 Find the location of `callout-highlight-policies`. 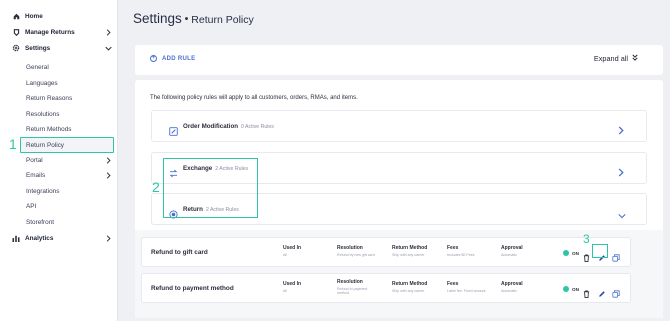

callout-highlight-policies is located at coordinates (210, 188).